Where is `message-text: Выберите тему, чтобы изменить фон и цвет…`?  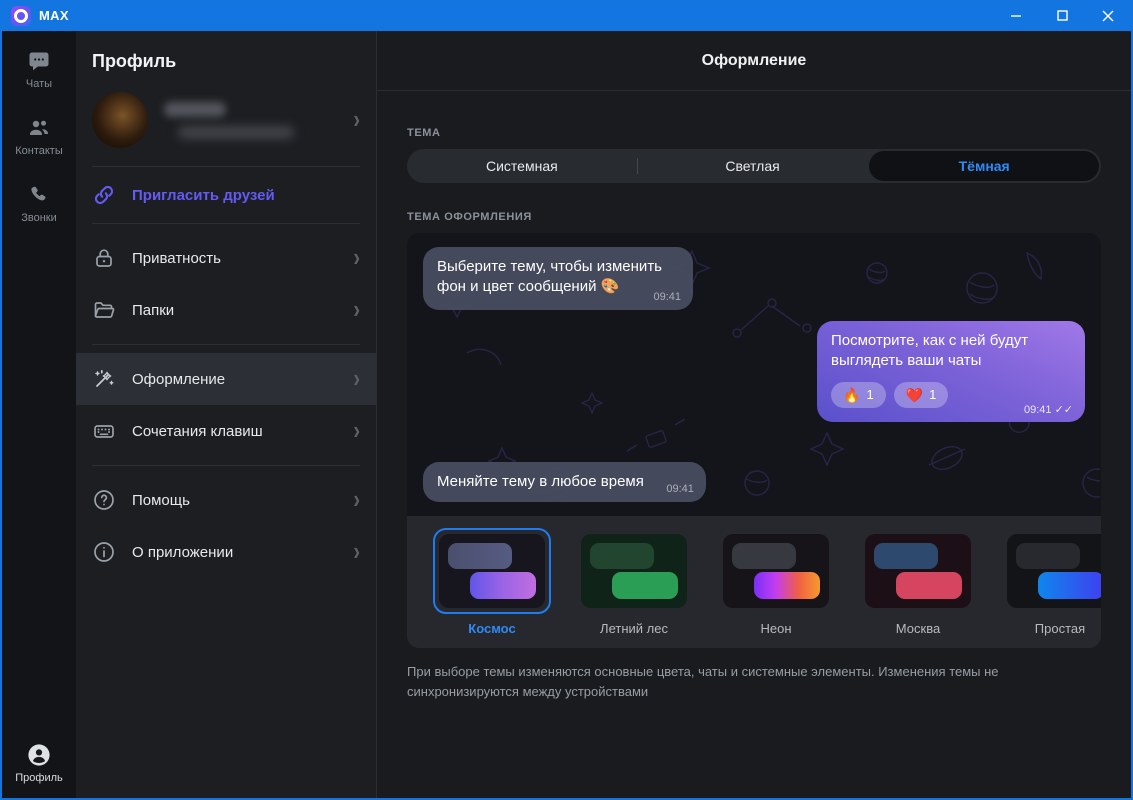 message-text: Выберите тему, чтобы изменить фон и цвет… is located at coordinates (549, 277).